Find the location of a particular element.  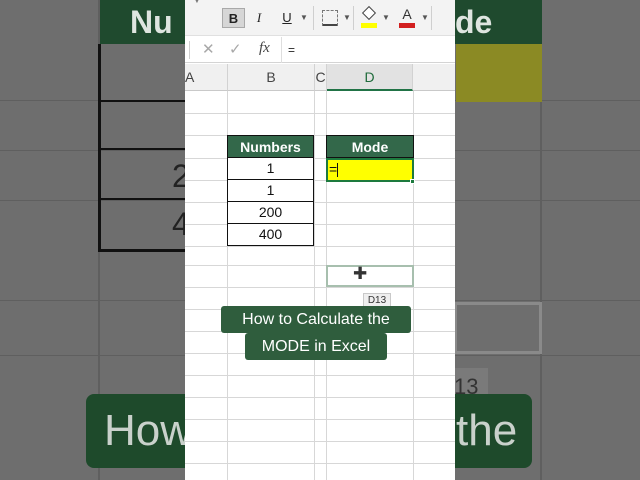

bold-button: B is located at coordinates (233, 18).